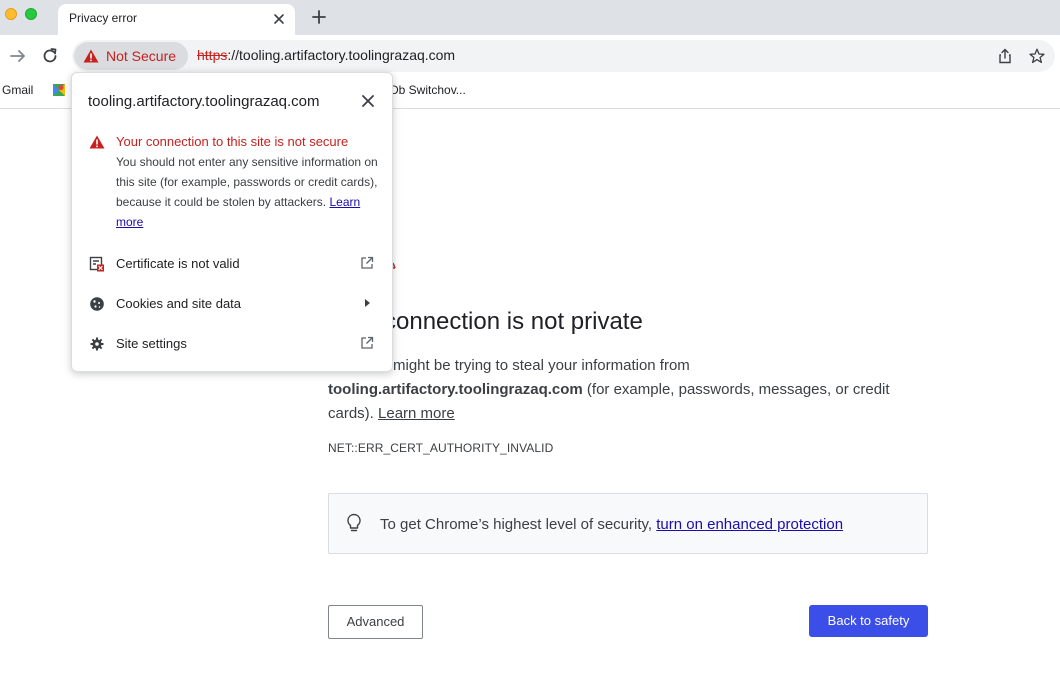  What do you see at coordinates (151, 343) in the screenshot?
I see `site-settings-label: Site settings` at bounding box center [151, 343].